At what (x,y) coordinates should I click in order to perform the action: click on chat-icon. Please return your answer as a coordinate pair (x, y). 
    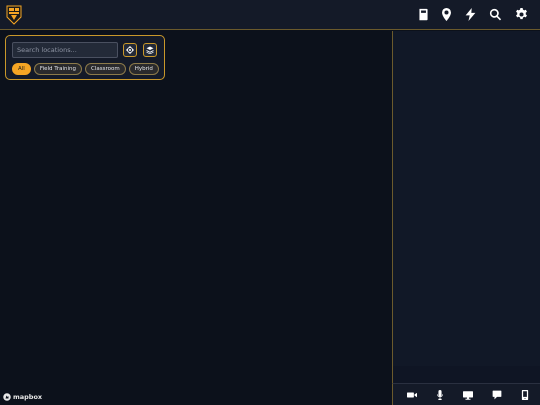
    Looking at the image, I should click on (497, 395).